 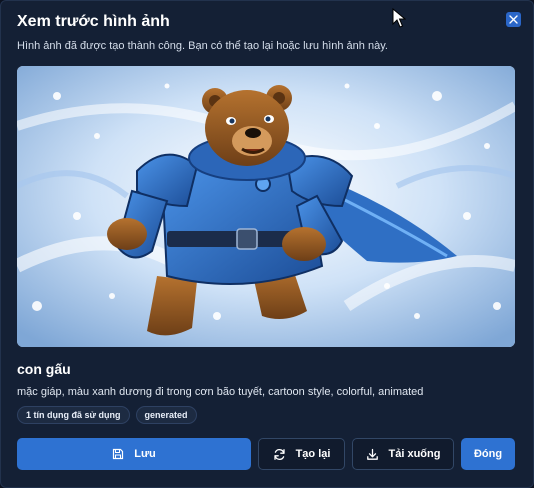 I want to click on regenerate-button-label: Tạo lại, so click(x=313, y=454).